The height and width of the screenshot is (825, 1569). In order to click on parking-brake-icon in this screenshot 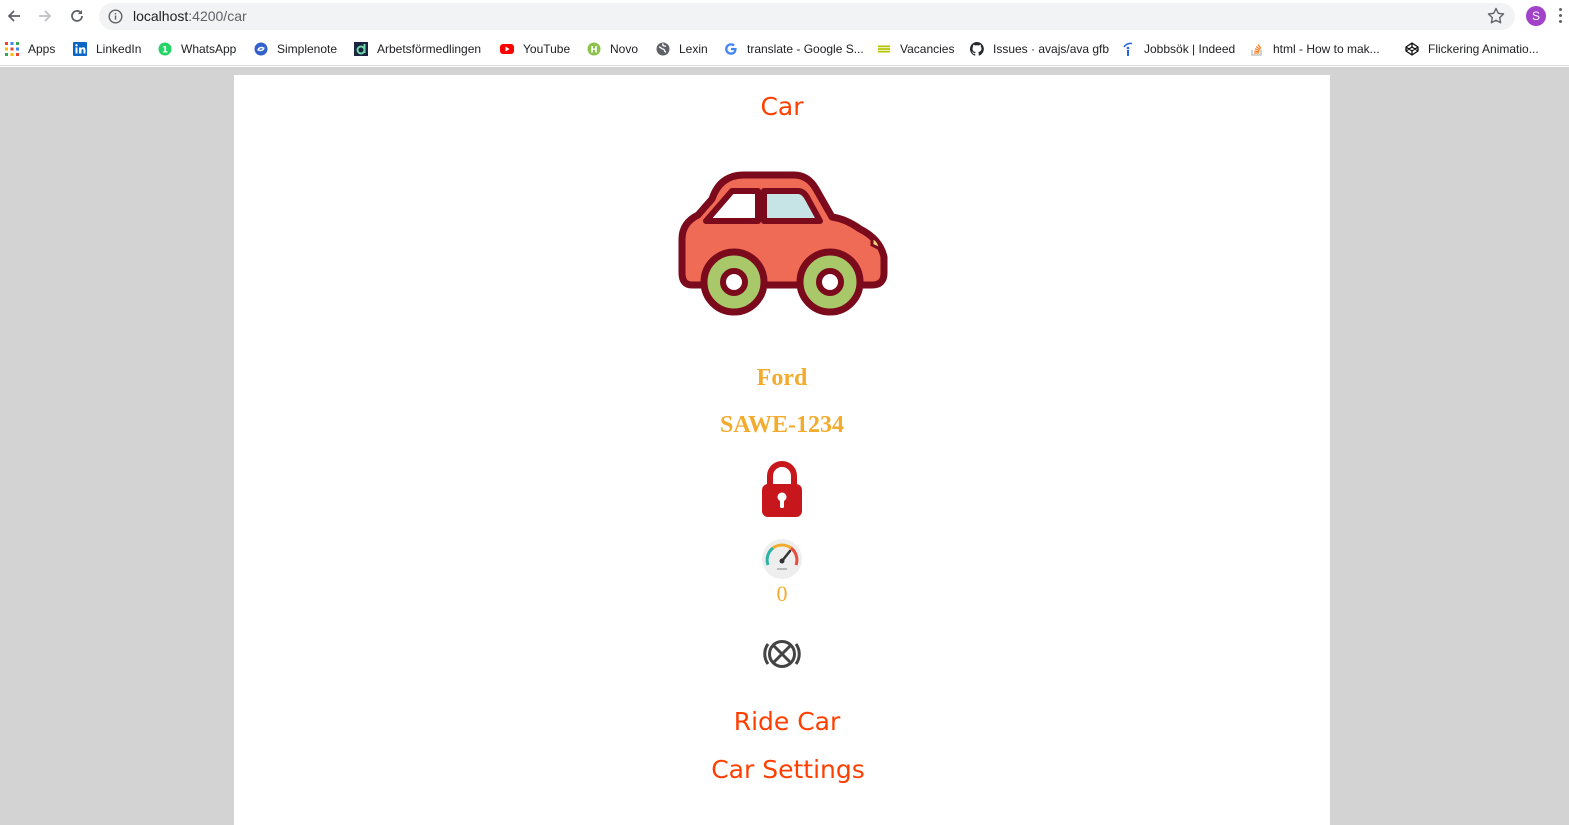, I will do `click(782, 654)`.